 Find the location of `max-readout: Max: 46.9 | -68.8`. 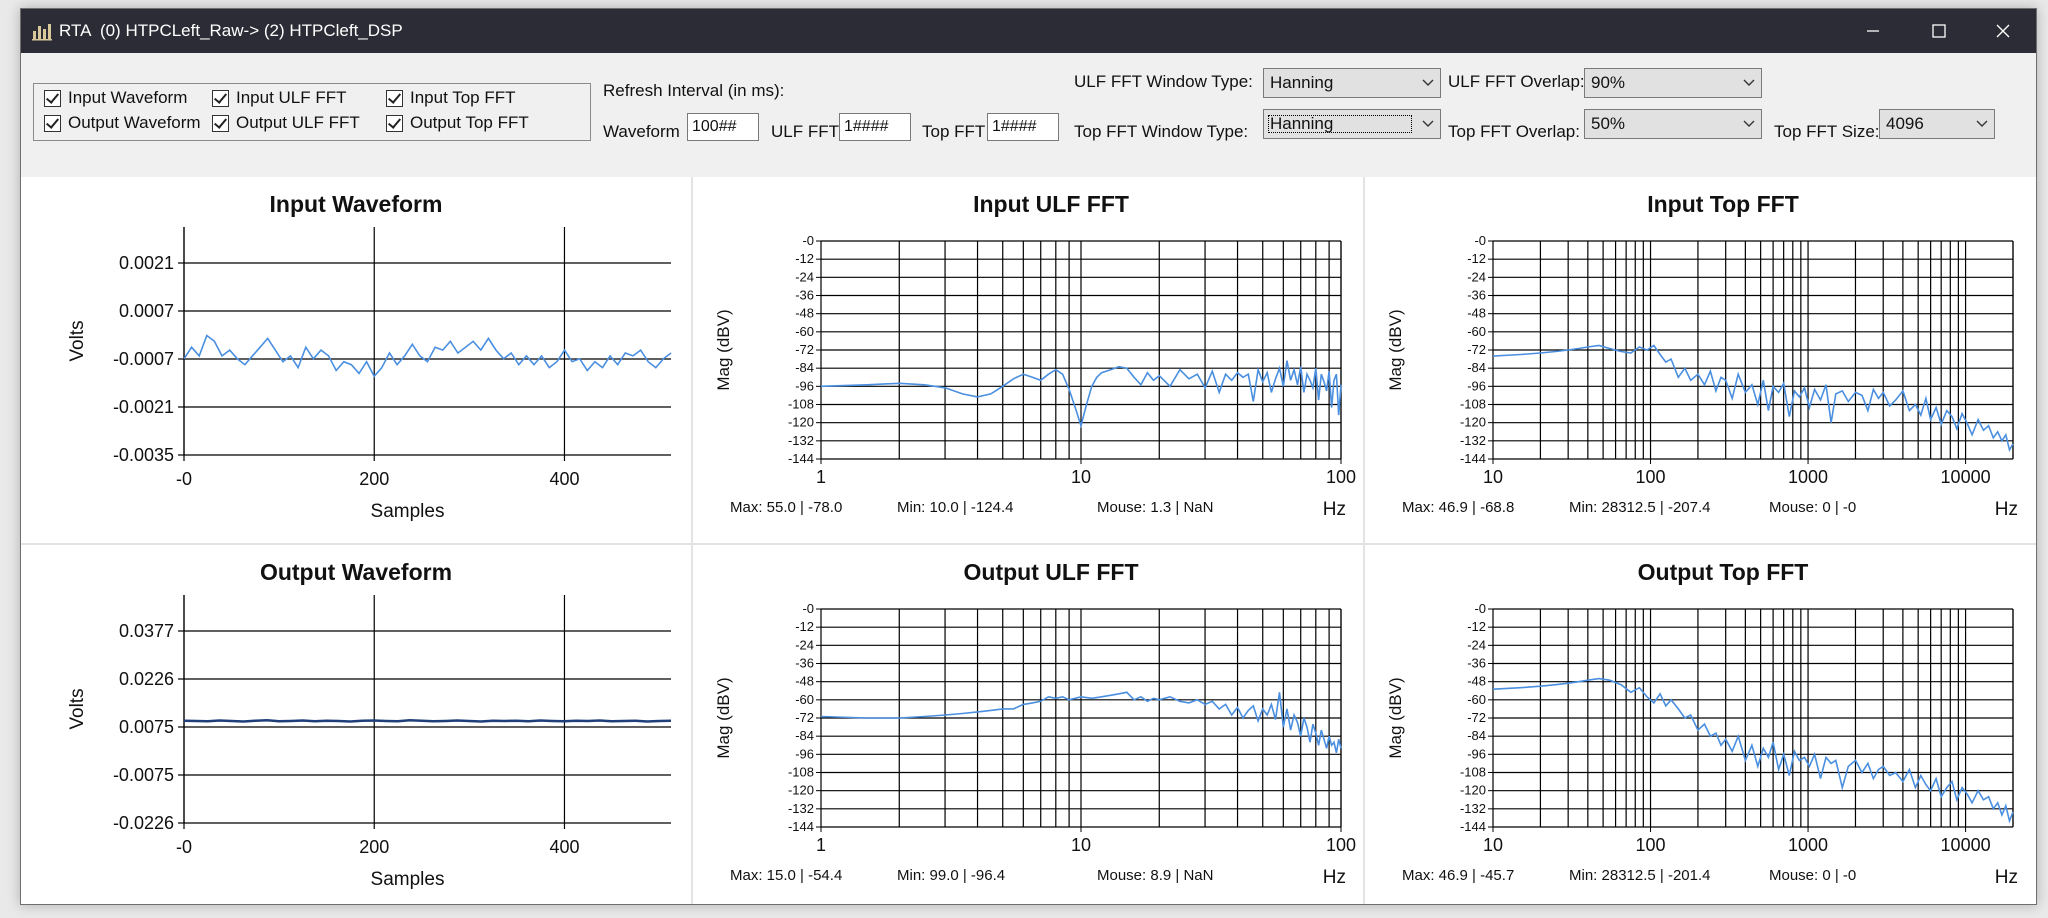

max-readout: Max: 46.9 | -68.8 is located at coordinates (1458, 507).